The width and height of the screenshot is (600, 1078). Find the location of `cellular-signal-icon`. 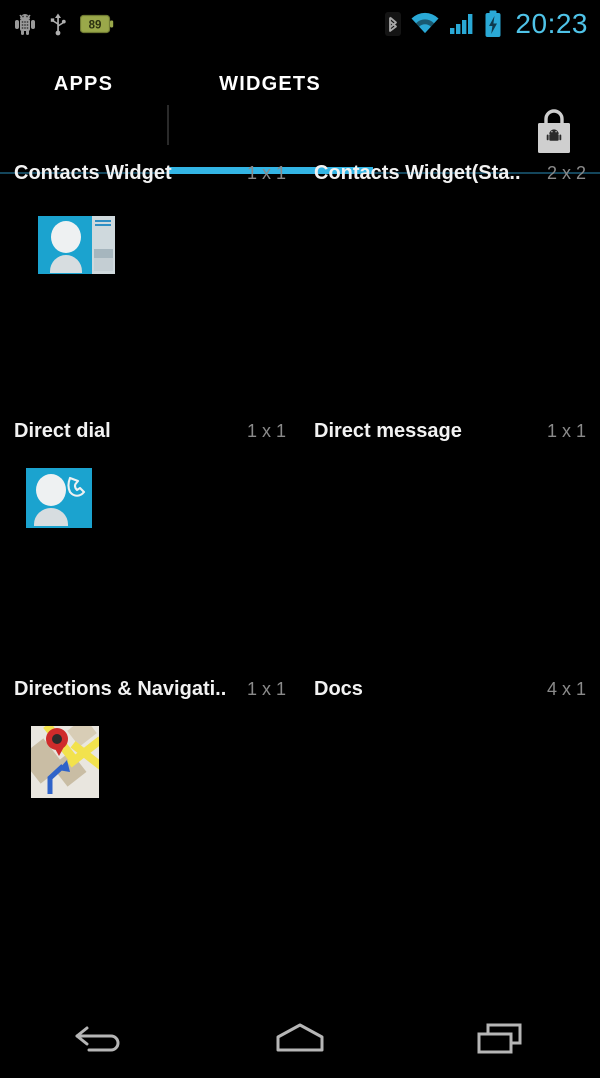

cellular-signal-icon is located at coordinates (462, 24).